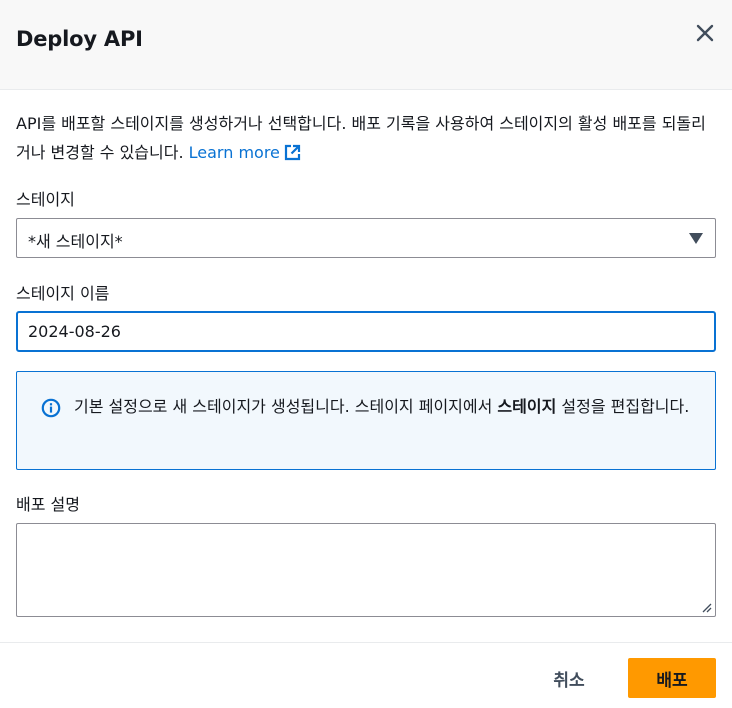 The image size is (732, 708). I want to click on info-icon, so click(51, 408).